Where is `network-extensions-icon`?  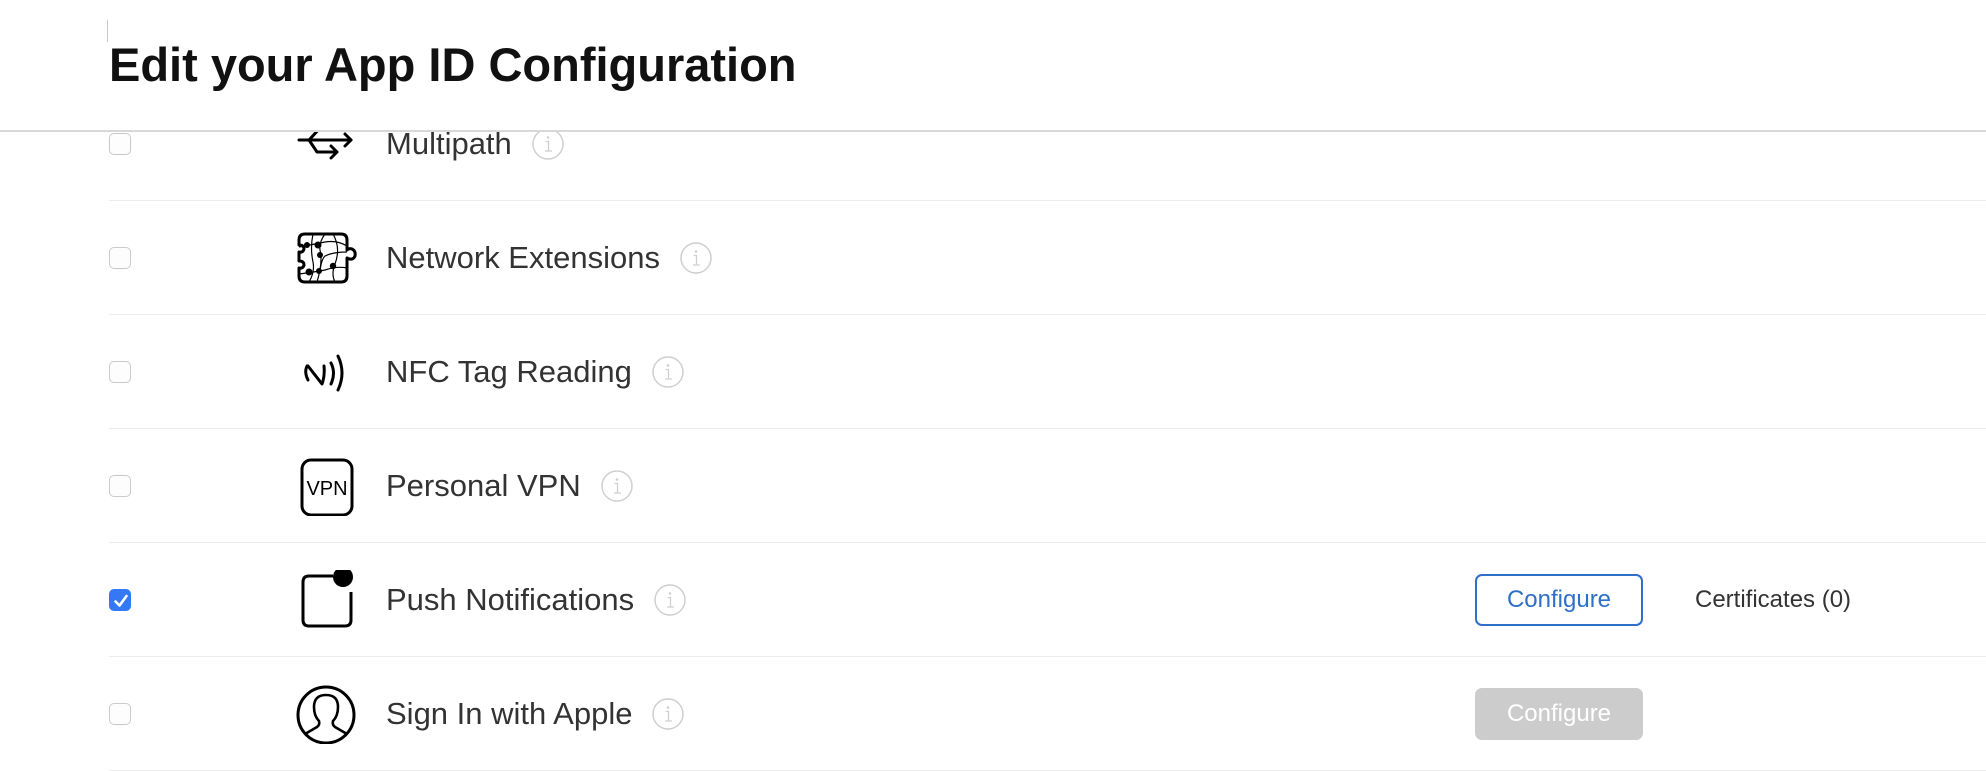 network-extensions-icon is located at coordinates (327, 258).